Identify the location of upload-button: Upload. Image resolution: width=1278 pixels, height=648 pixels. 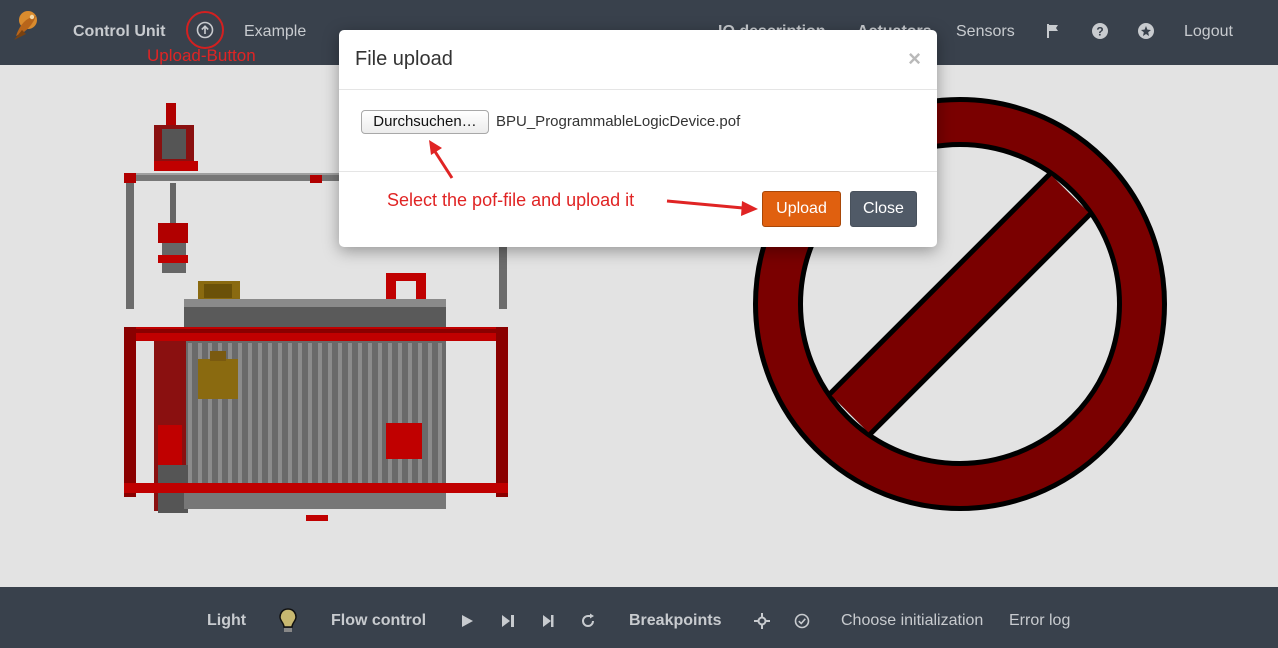
(801, 209).